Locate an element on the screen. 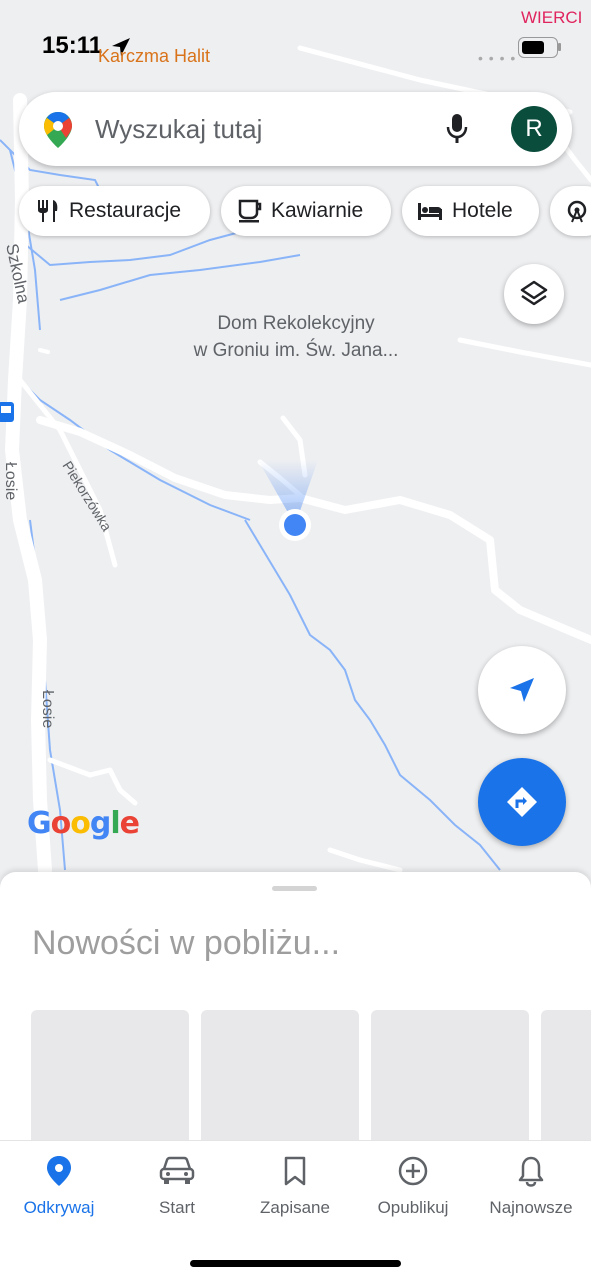 The image size is (591, 1281). navigation-arrow-icon is located at coordinates (522, 690).